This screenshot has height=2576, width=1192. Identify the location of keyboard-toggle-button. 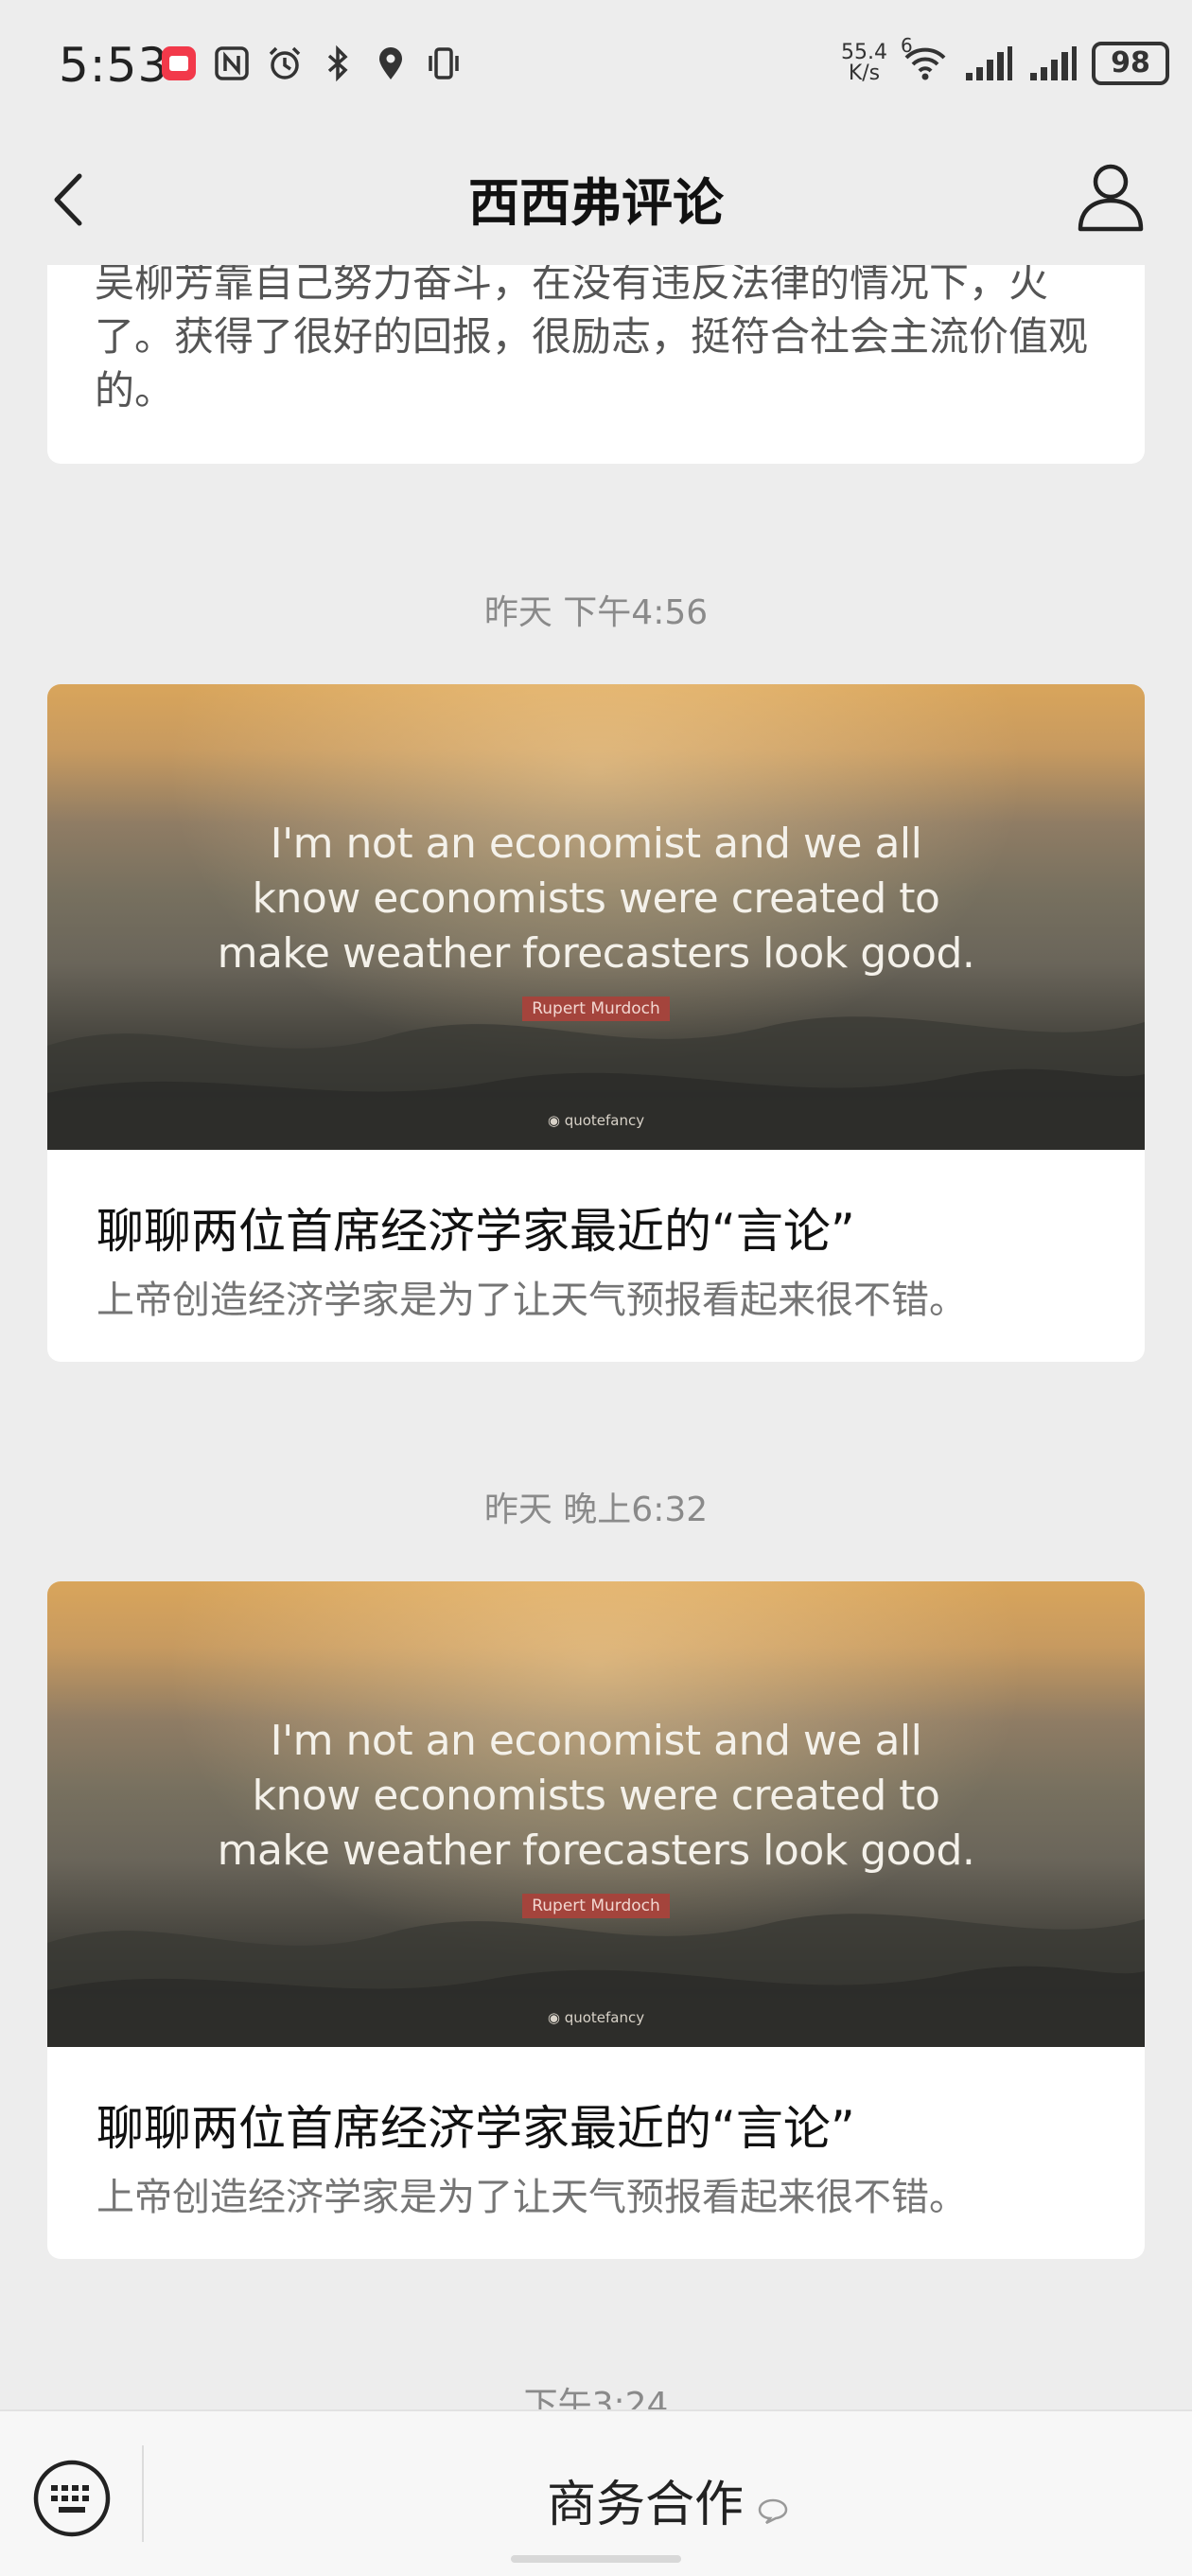
(72, 2498).